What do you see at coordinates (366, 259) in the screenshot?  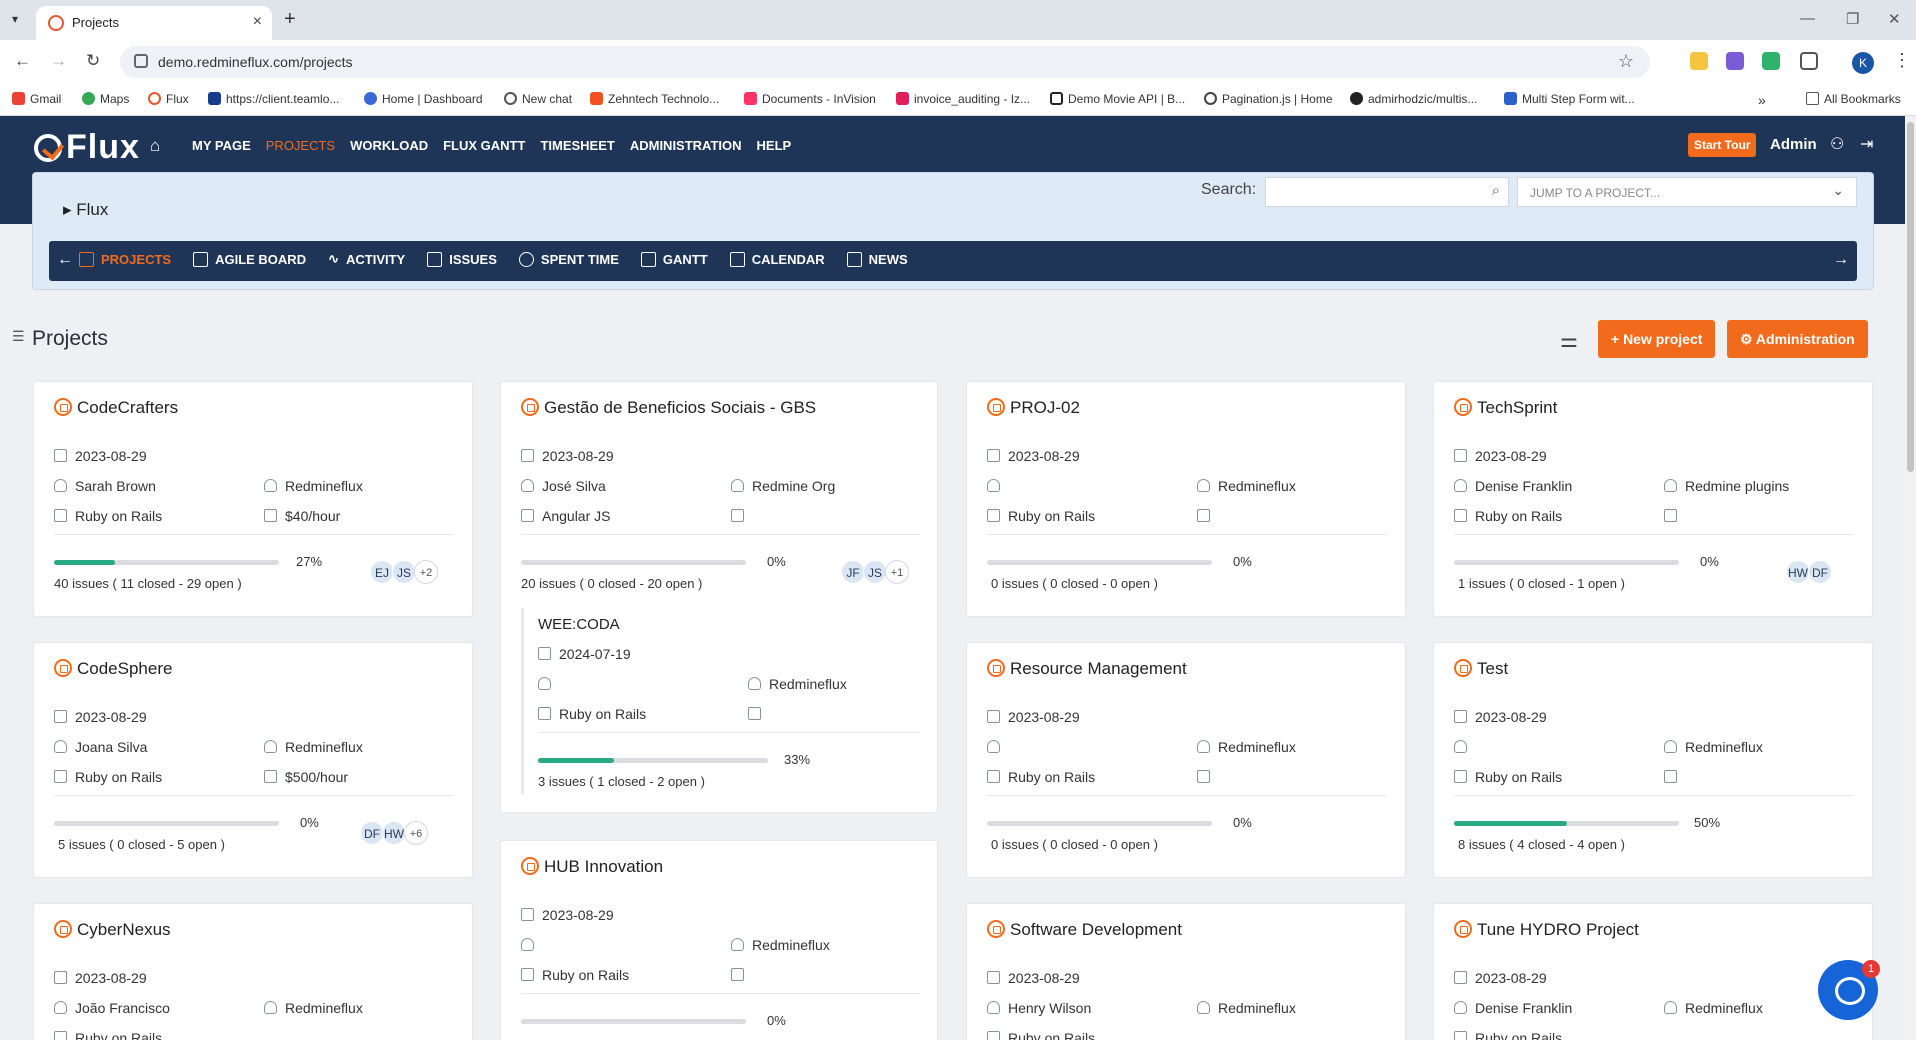 I see `menu-activity: ∿ ACTIVITY` at bounding box center [366, 259].